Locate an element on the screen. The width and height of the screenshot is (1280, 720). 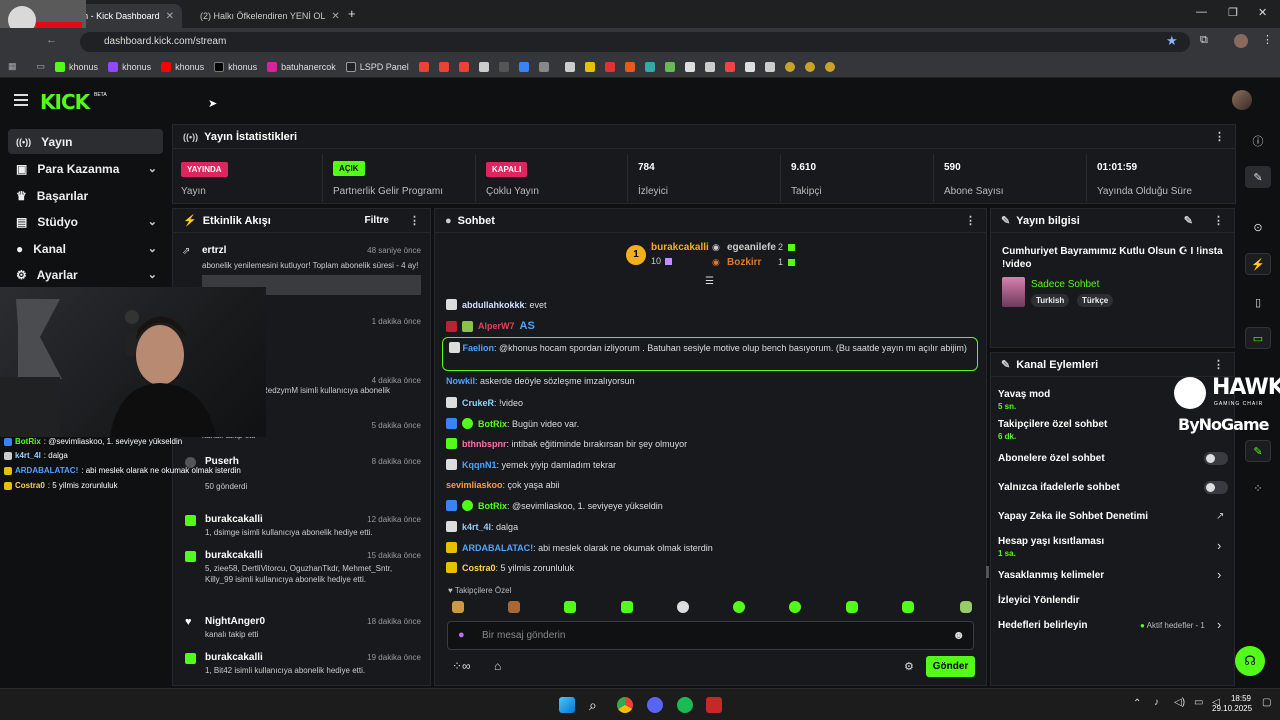
sidebar-item-ayarlar: ⚙ Ayarlar ⌄ is located at coordinates (85, 274).